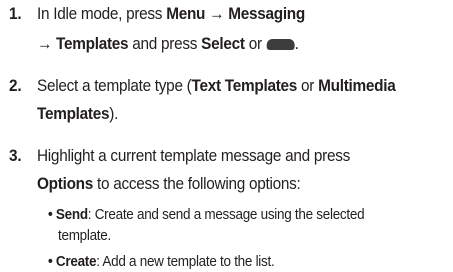 The height and width of the screenshot is (272, 453). Describe the element at coordinates (47, 44) in the screenshot. I see `arrow-2: →` at that location.